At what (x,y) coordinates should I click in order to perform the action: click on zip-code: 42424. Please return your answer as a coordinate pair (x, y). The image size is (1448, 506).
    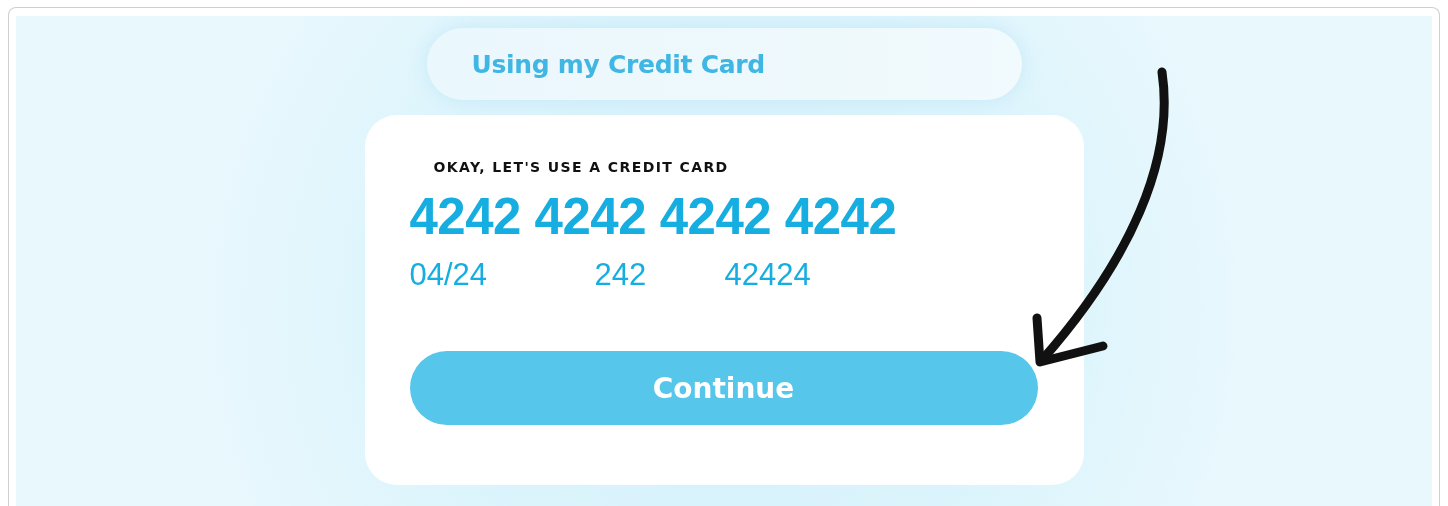
    Looking at the image, I should click on (767, 275).